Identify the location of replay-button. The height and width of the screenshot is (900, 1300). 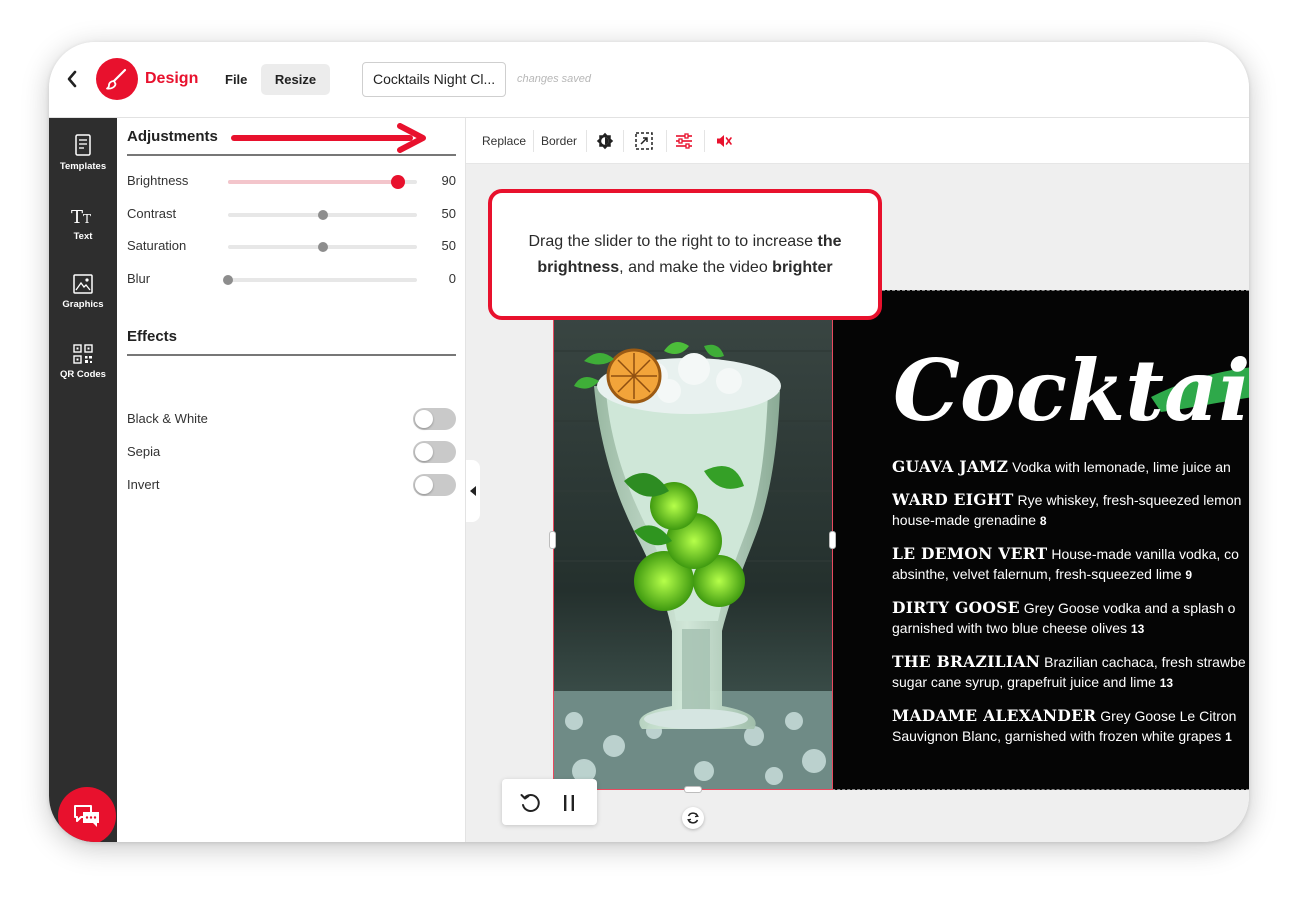
(530, 803).